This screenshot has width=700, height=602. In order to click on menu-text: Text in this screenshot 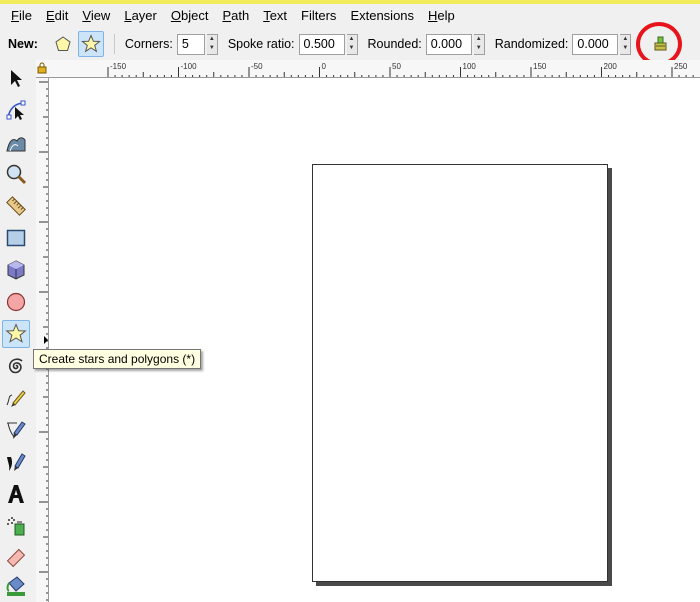, I will do `click(275, 16)`.